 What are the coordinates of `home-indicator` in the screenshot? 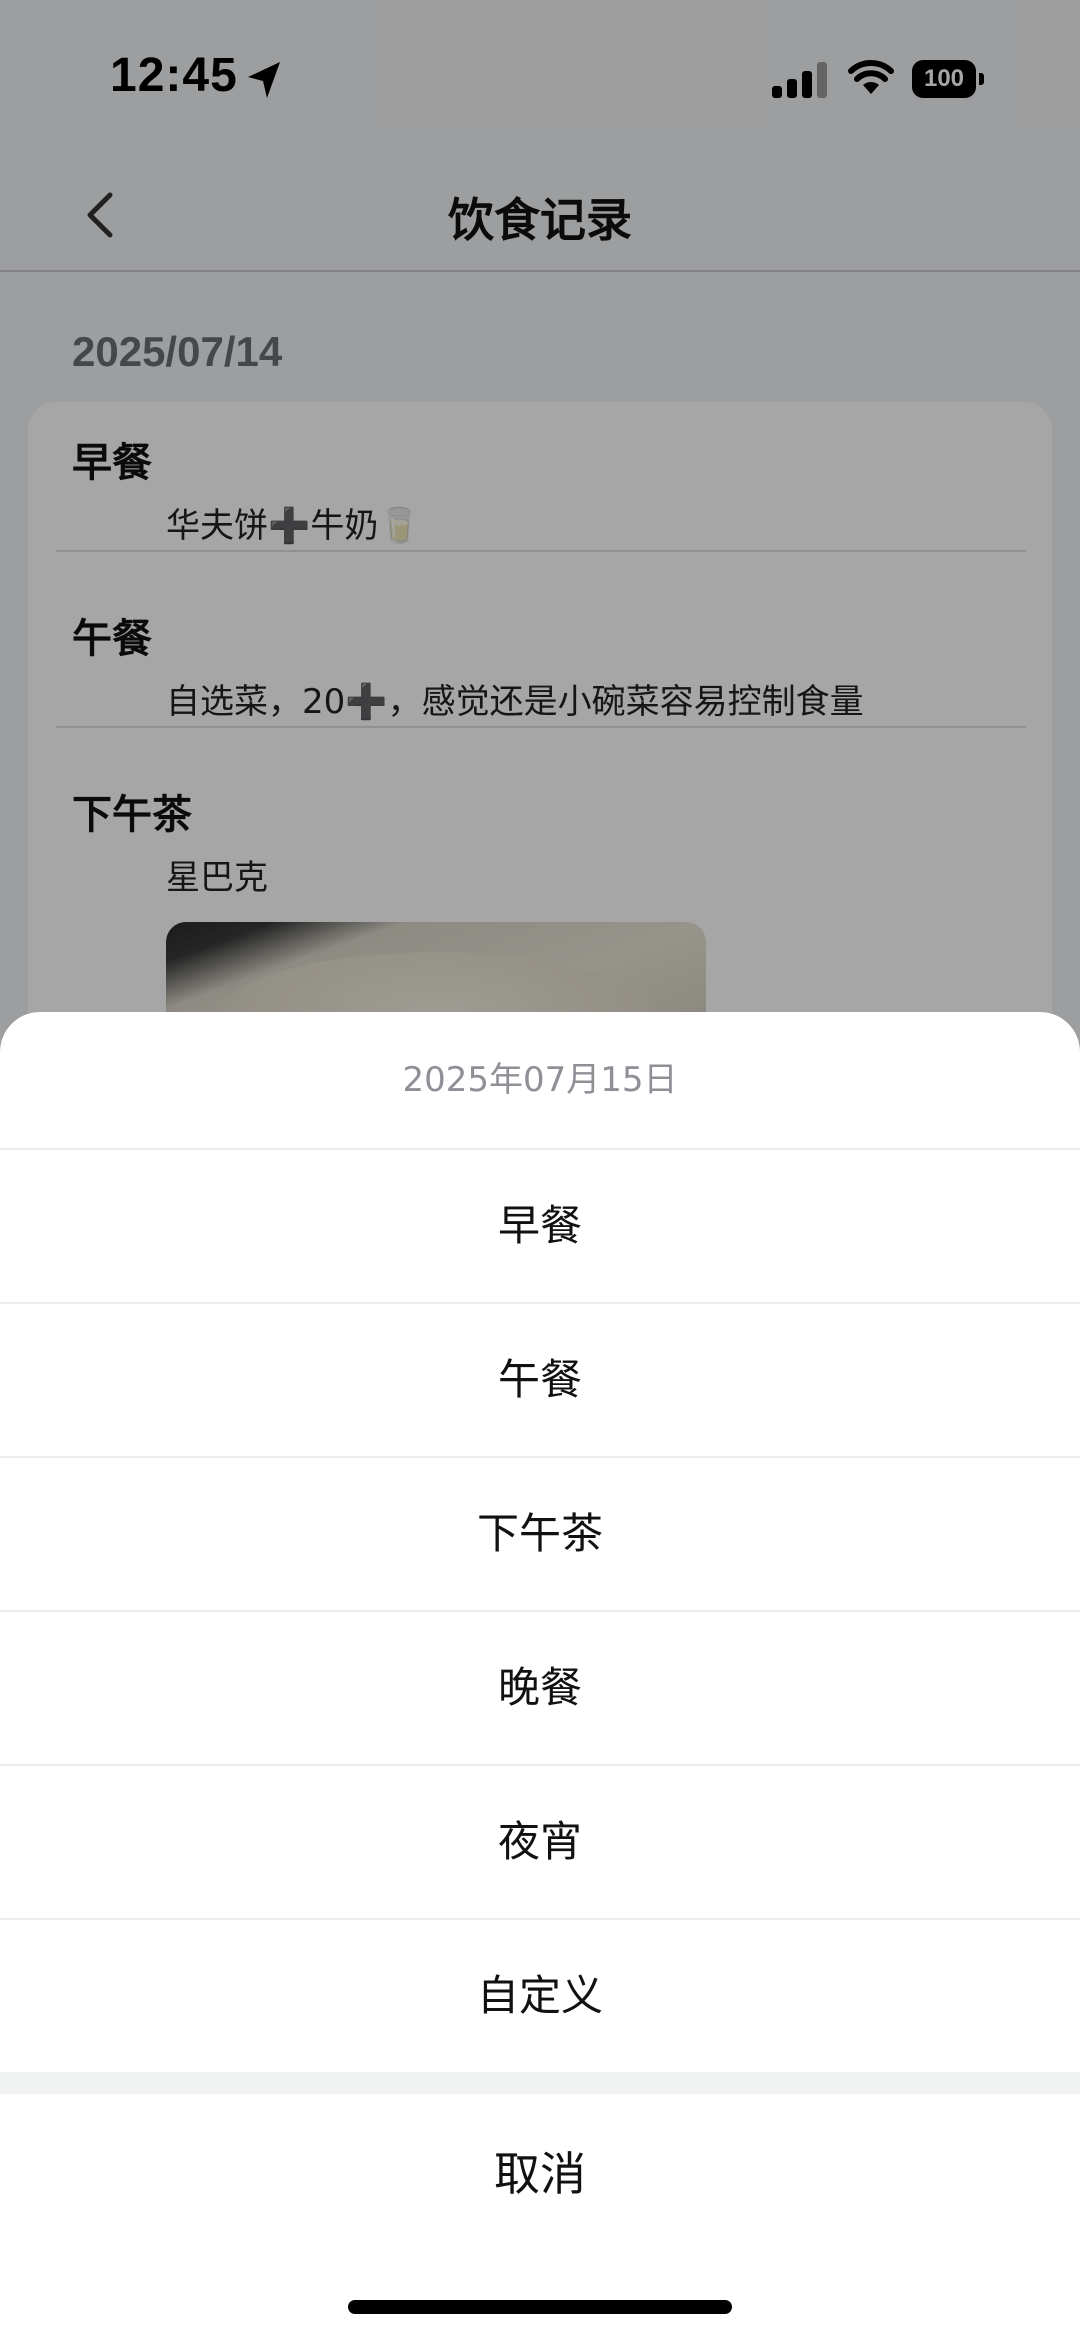 It's located at (540, 2307).